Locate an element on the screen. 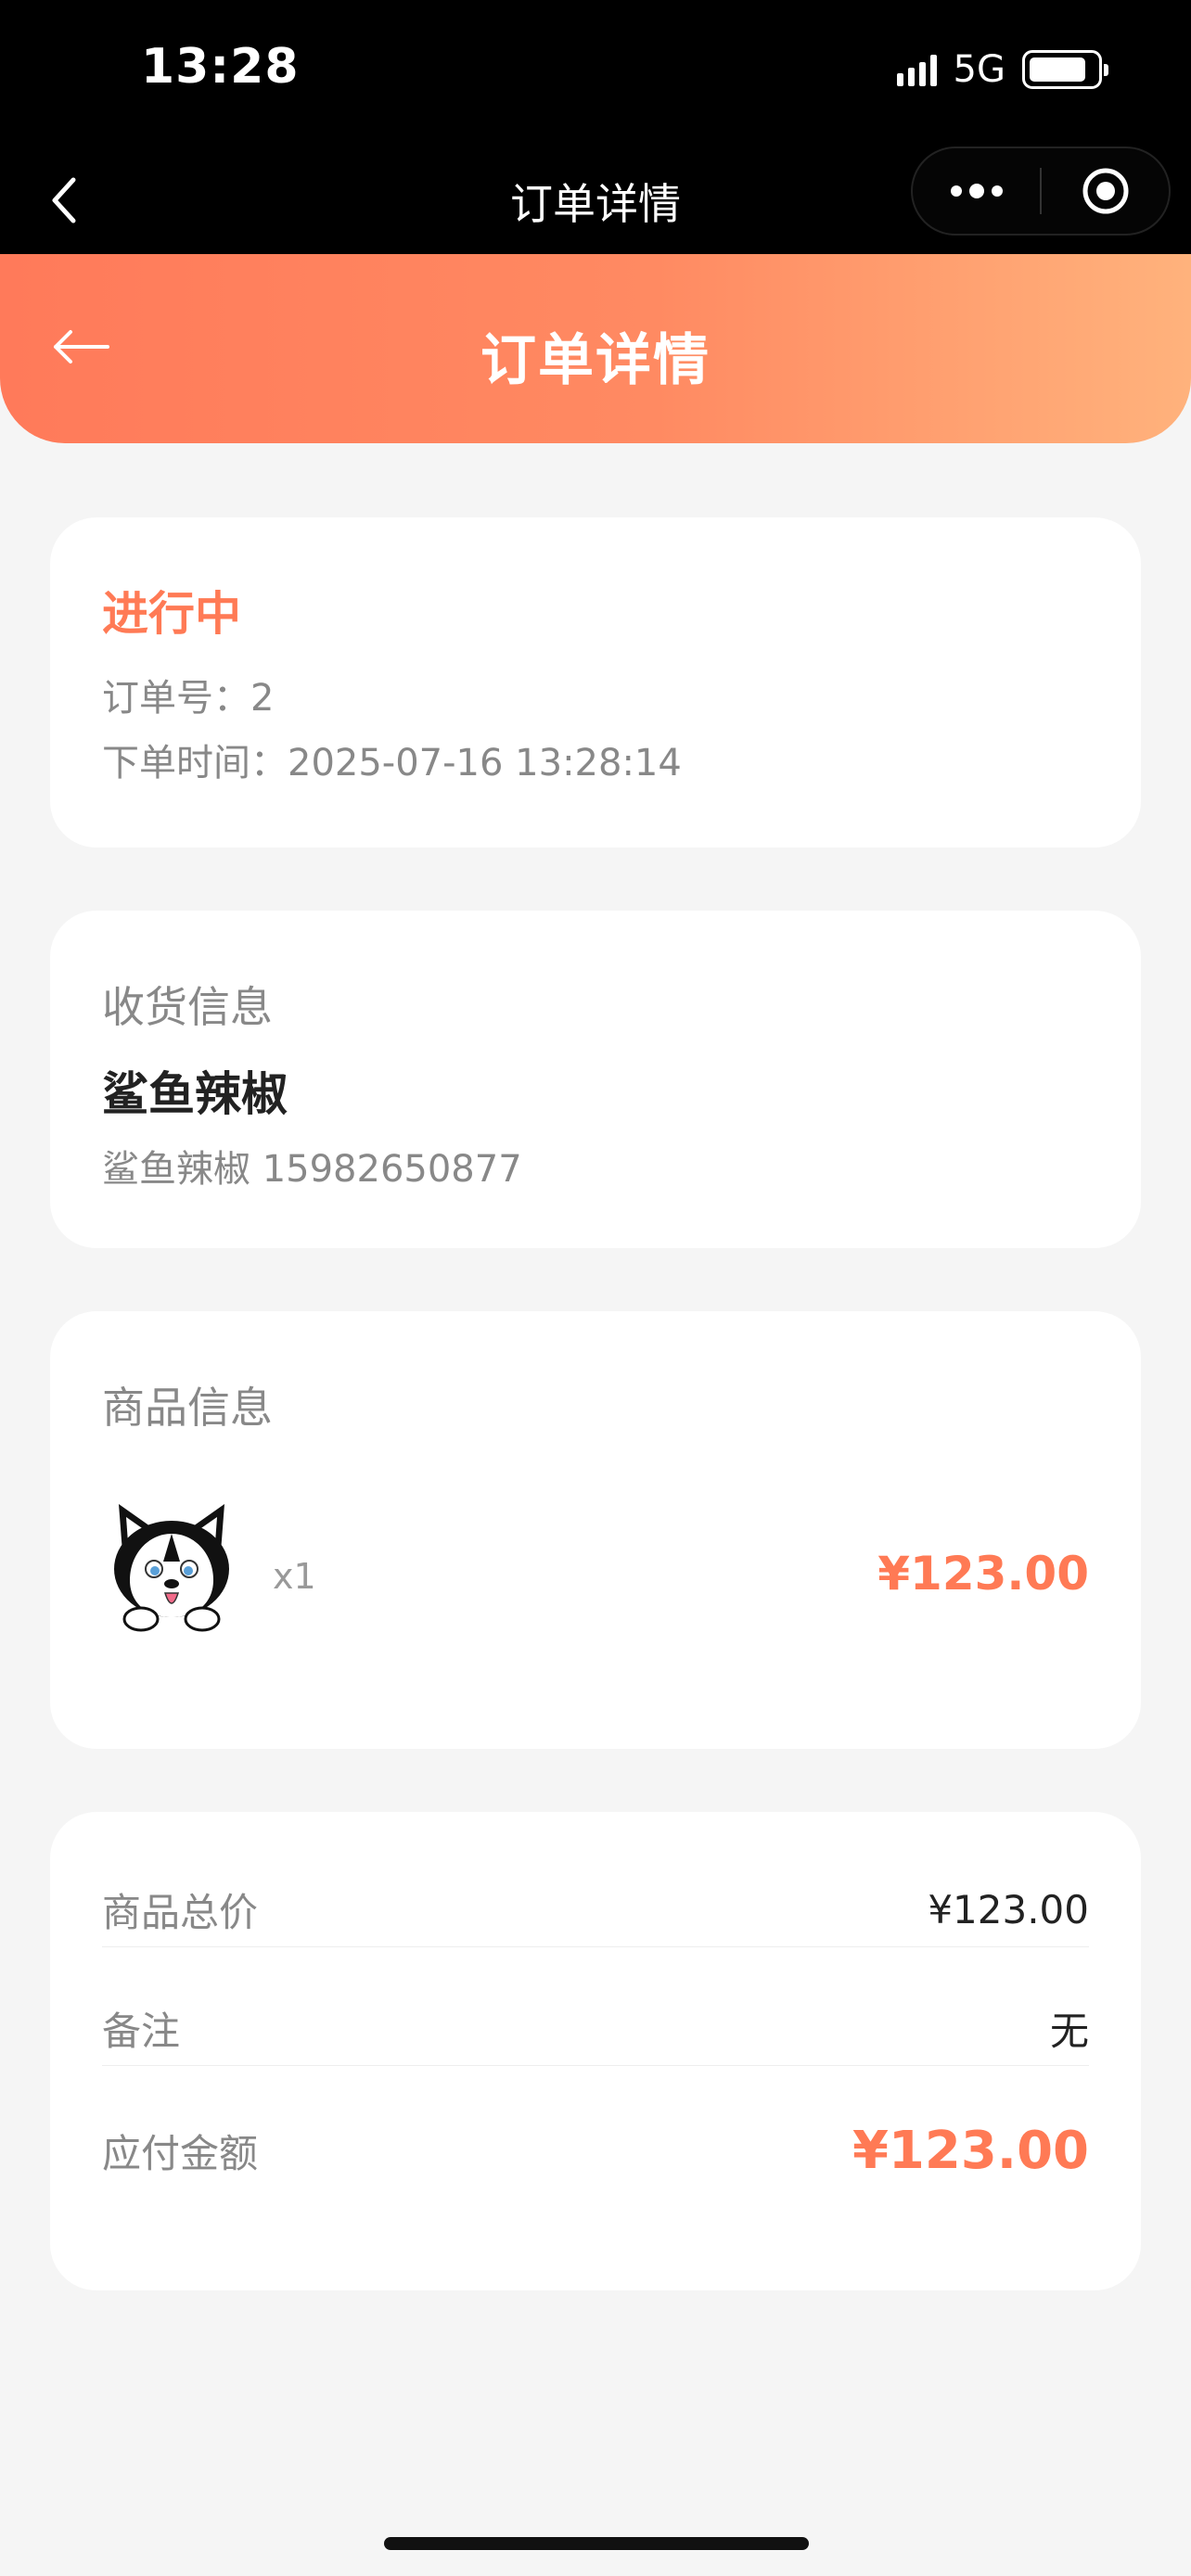 The image size is (1191, 2576). status-bar: 13:28 5G is located at coordinates (595, 74).